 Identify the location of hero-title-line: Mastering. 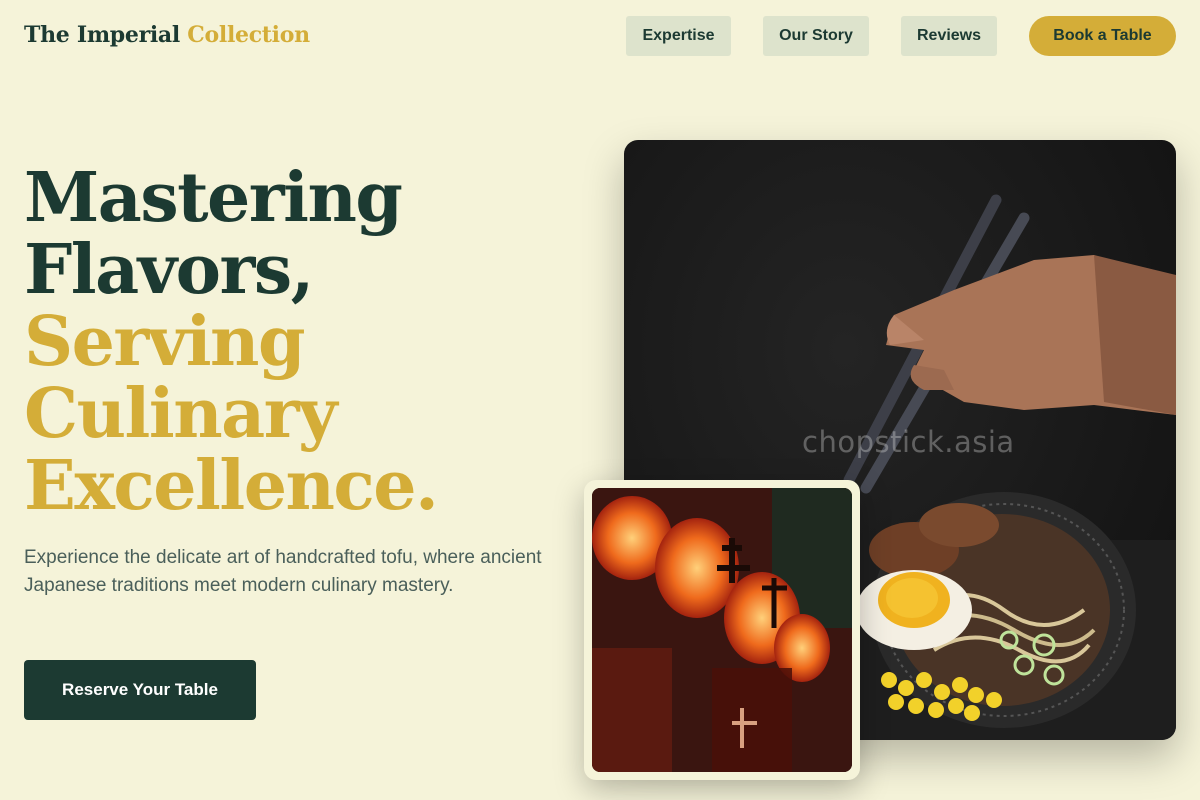
(213, 198).